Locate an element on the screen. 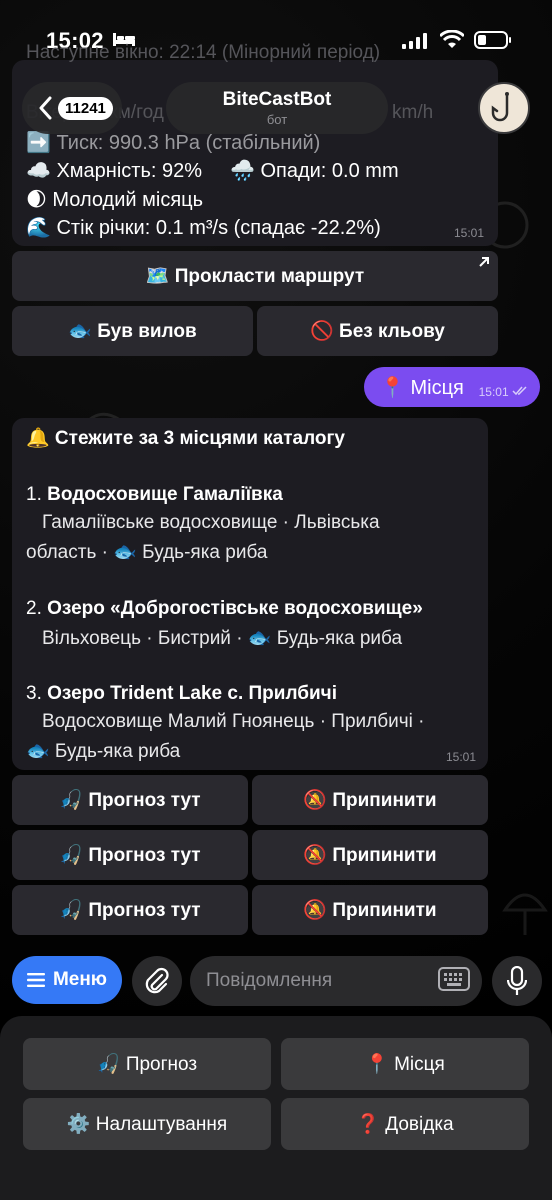 This screenshot has width=552, height=1200. forecast-here-button-3: 🎣 Прогноз тут is located at coordinates (130, 910).